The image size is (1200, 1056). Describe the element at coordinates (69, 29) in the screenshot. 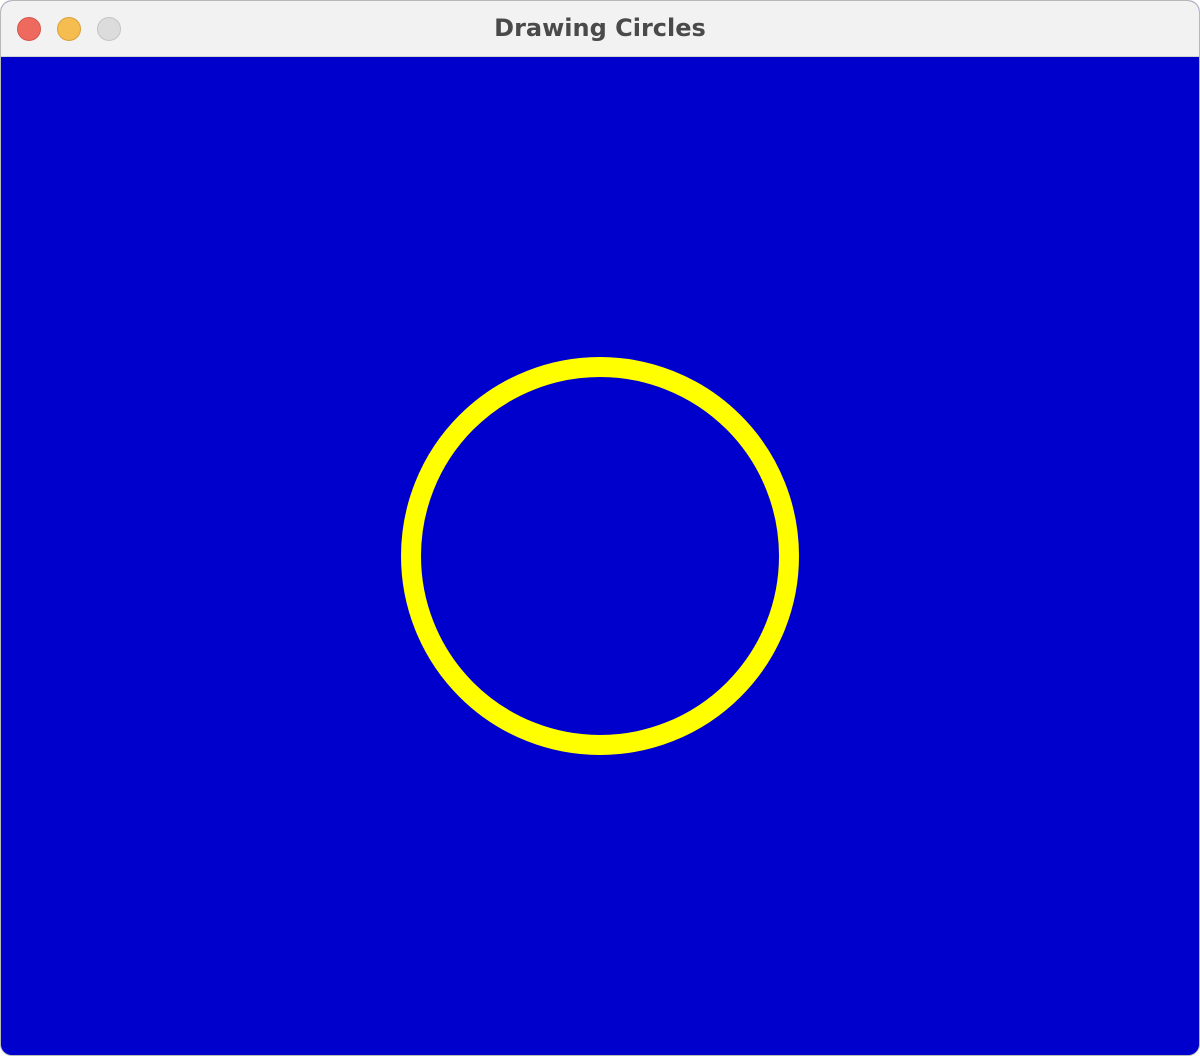

I see `minimize-button` at that location.